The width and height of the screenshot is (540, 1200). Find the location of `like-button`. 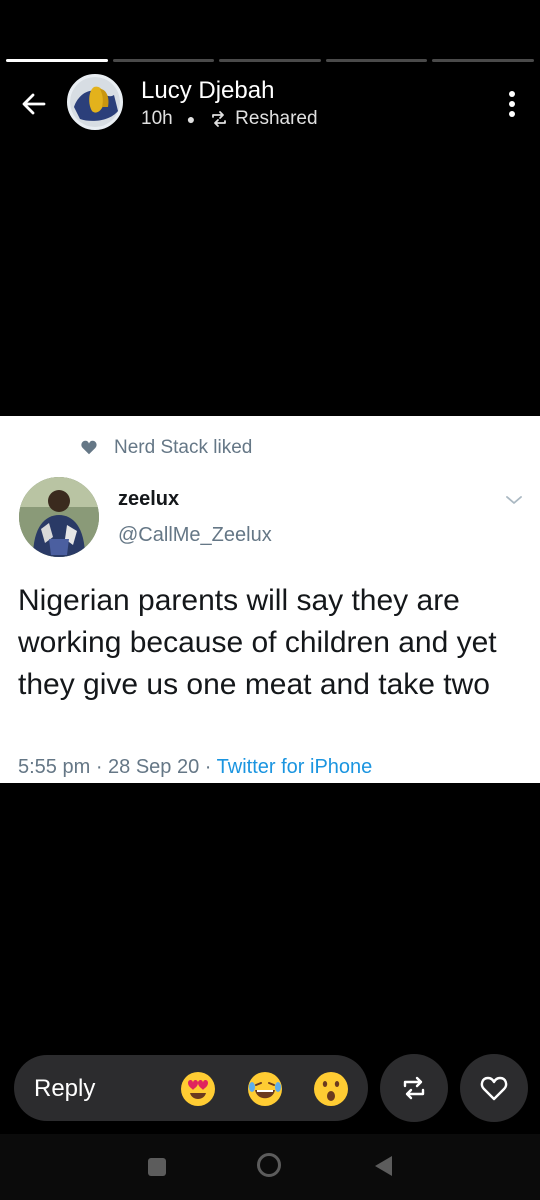

like-button is located at coordinates (494, 1088).